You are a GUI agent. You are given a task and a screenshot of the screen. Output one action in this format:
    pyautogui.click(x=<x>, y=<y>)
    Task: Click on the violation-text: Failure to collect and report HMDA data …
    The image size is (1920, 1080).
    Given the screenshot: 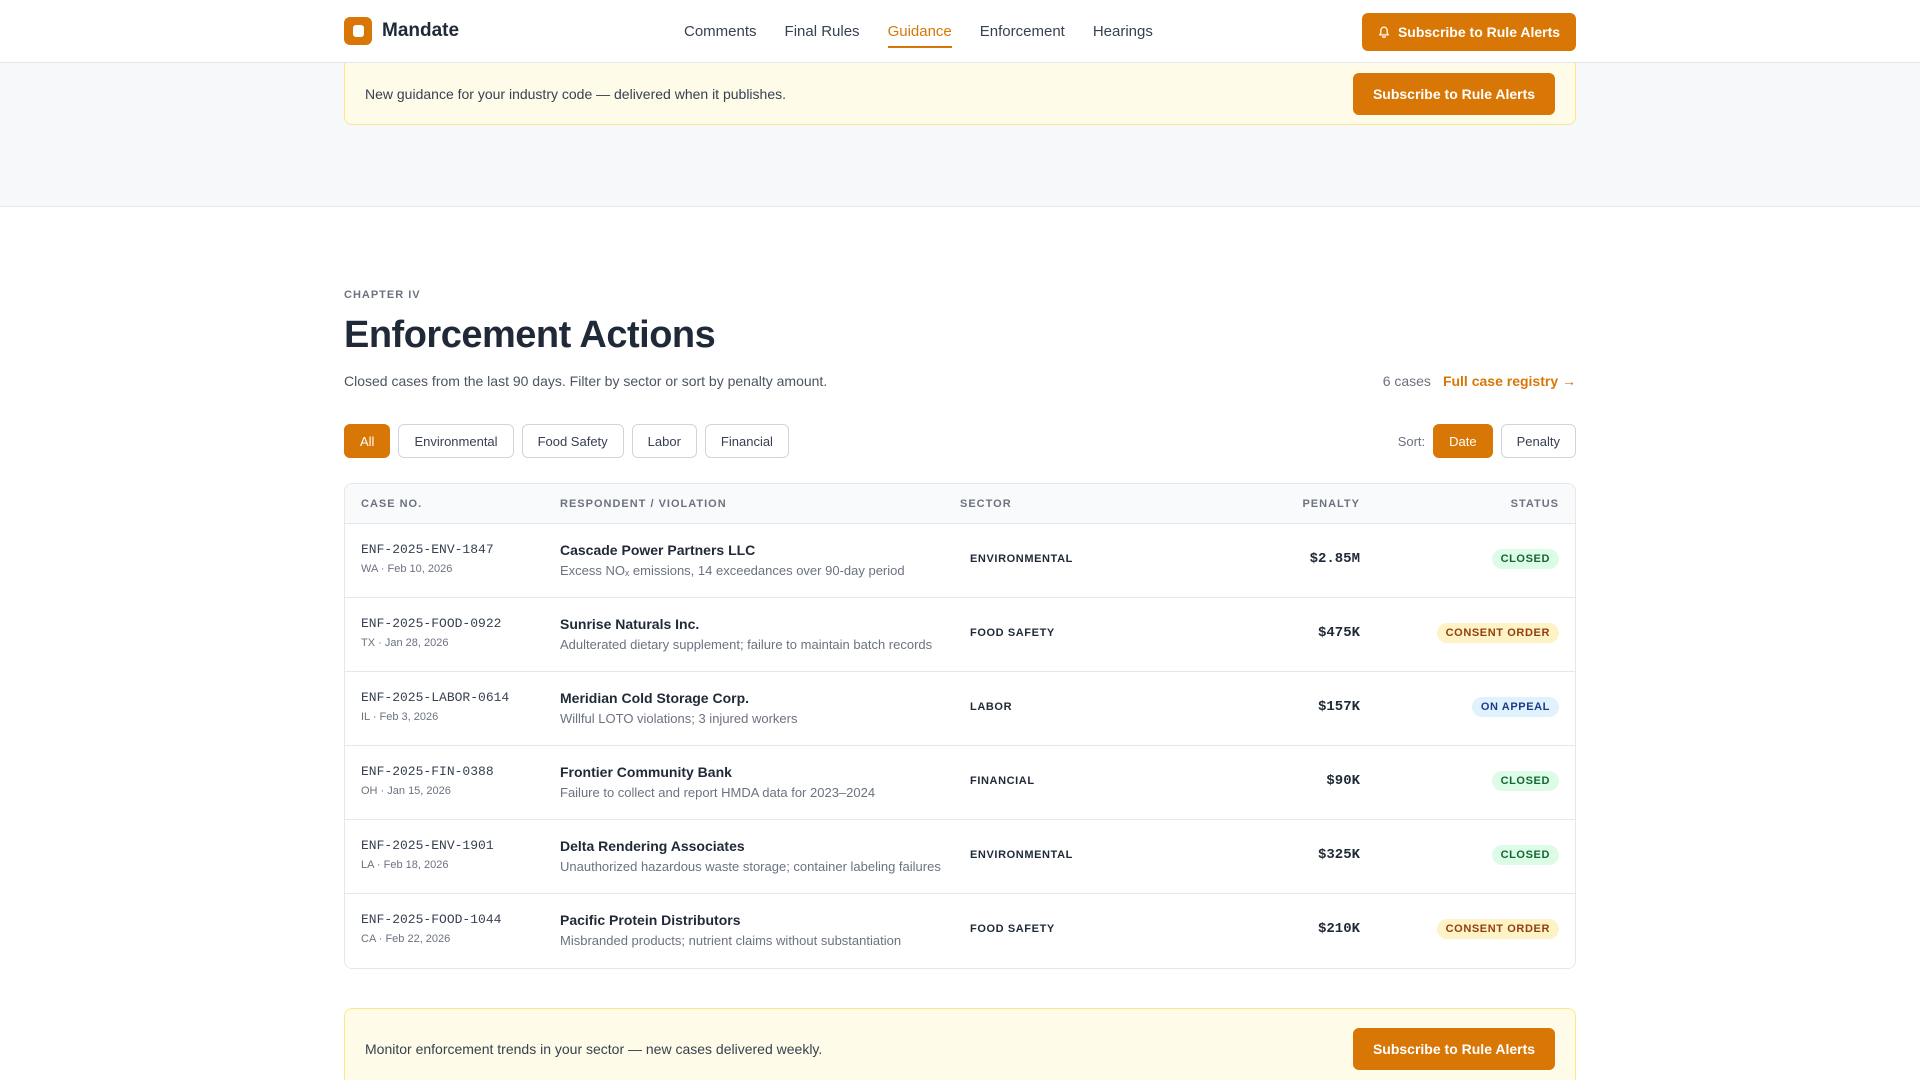 What is the action you would take?
    pyautogui.click(x=718, y=792)
    